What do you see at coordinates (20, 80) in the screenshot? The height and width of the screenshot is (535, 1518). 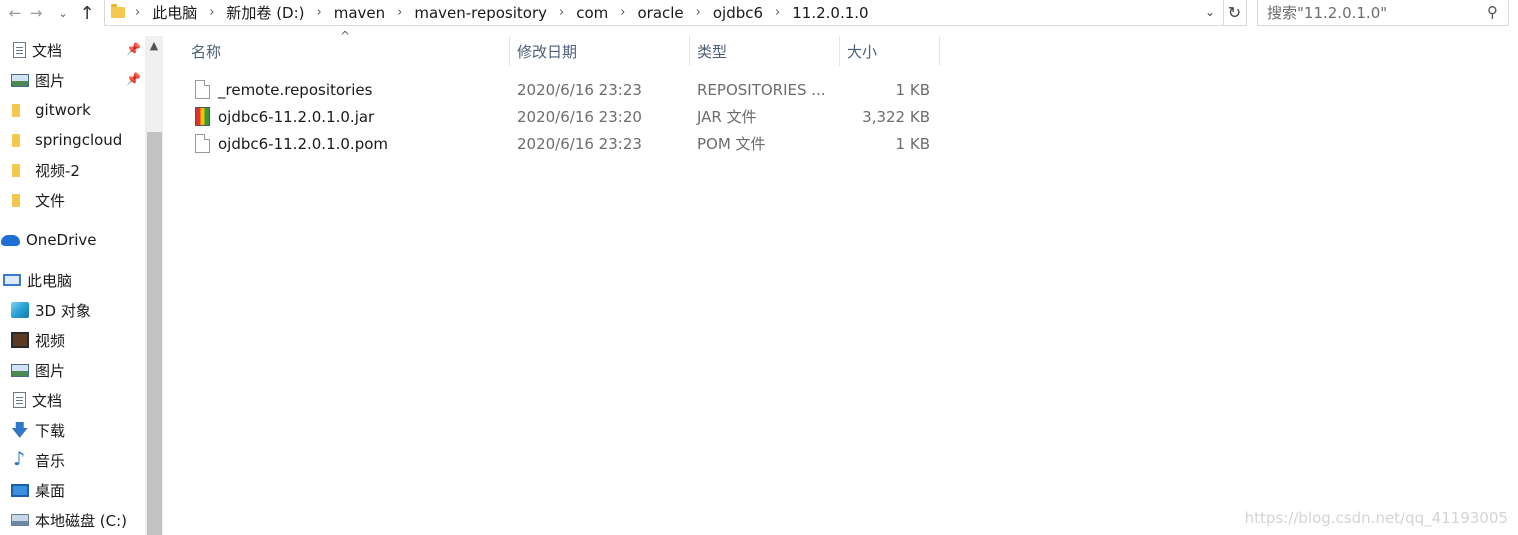 I see `picture-icon` at bounding box center [20, 80].